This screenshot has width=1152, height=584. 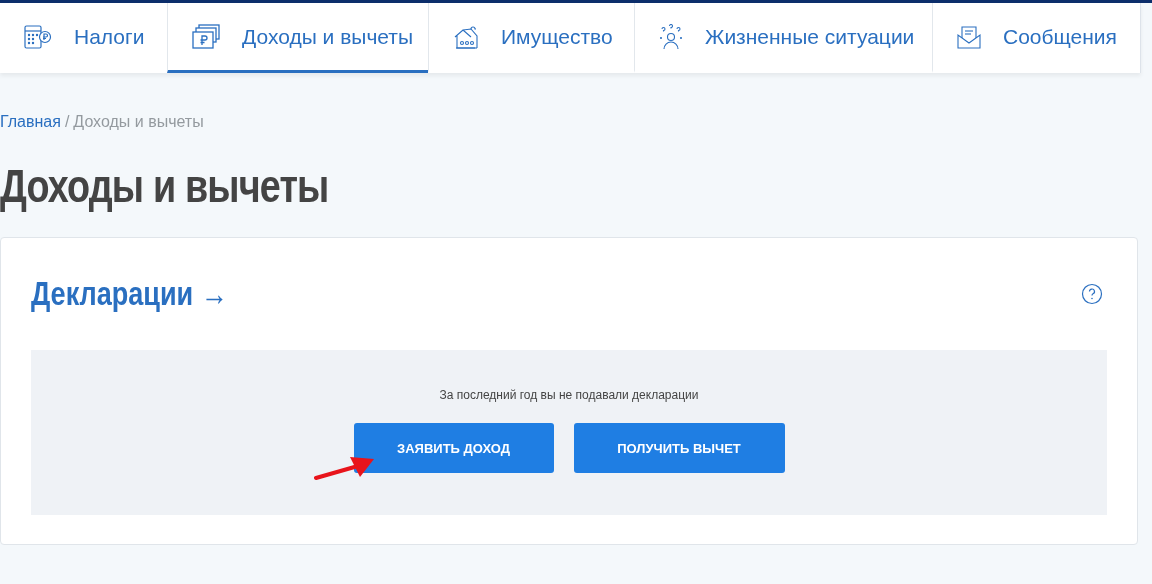 What do you see at coordinates (138, 122) in the screenshot?
I see `breadcrumb-current: Доходы и вычеты` at bounding box center [138, 122].